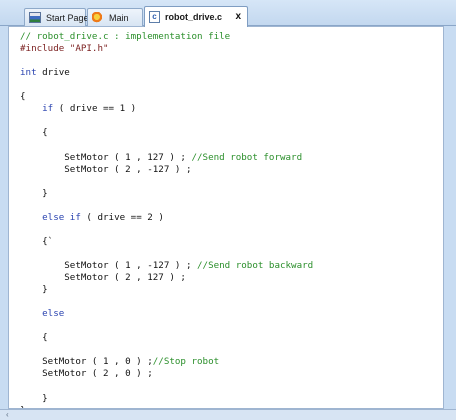  I want to click on code-line: SetMotor ( 2 , 127 ) ;, so click(103, 278).